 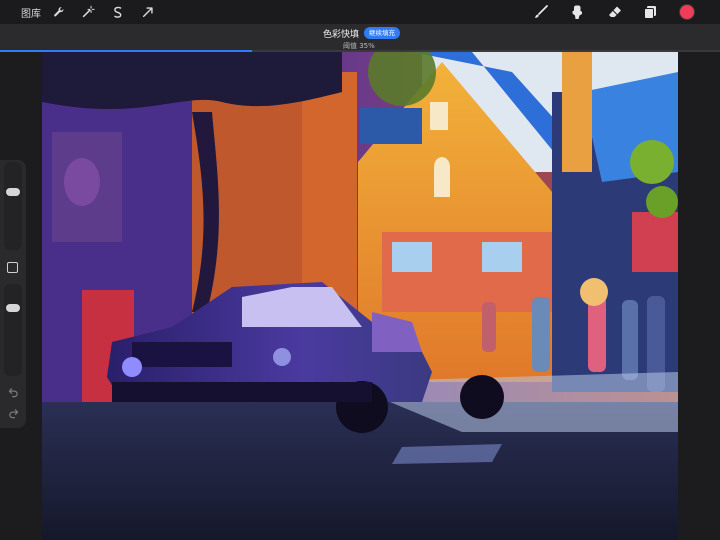 I want to click on opacity-handle, so click(x=13, y=307).